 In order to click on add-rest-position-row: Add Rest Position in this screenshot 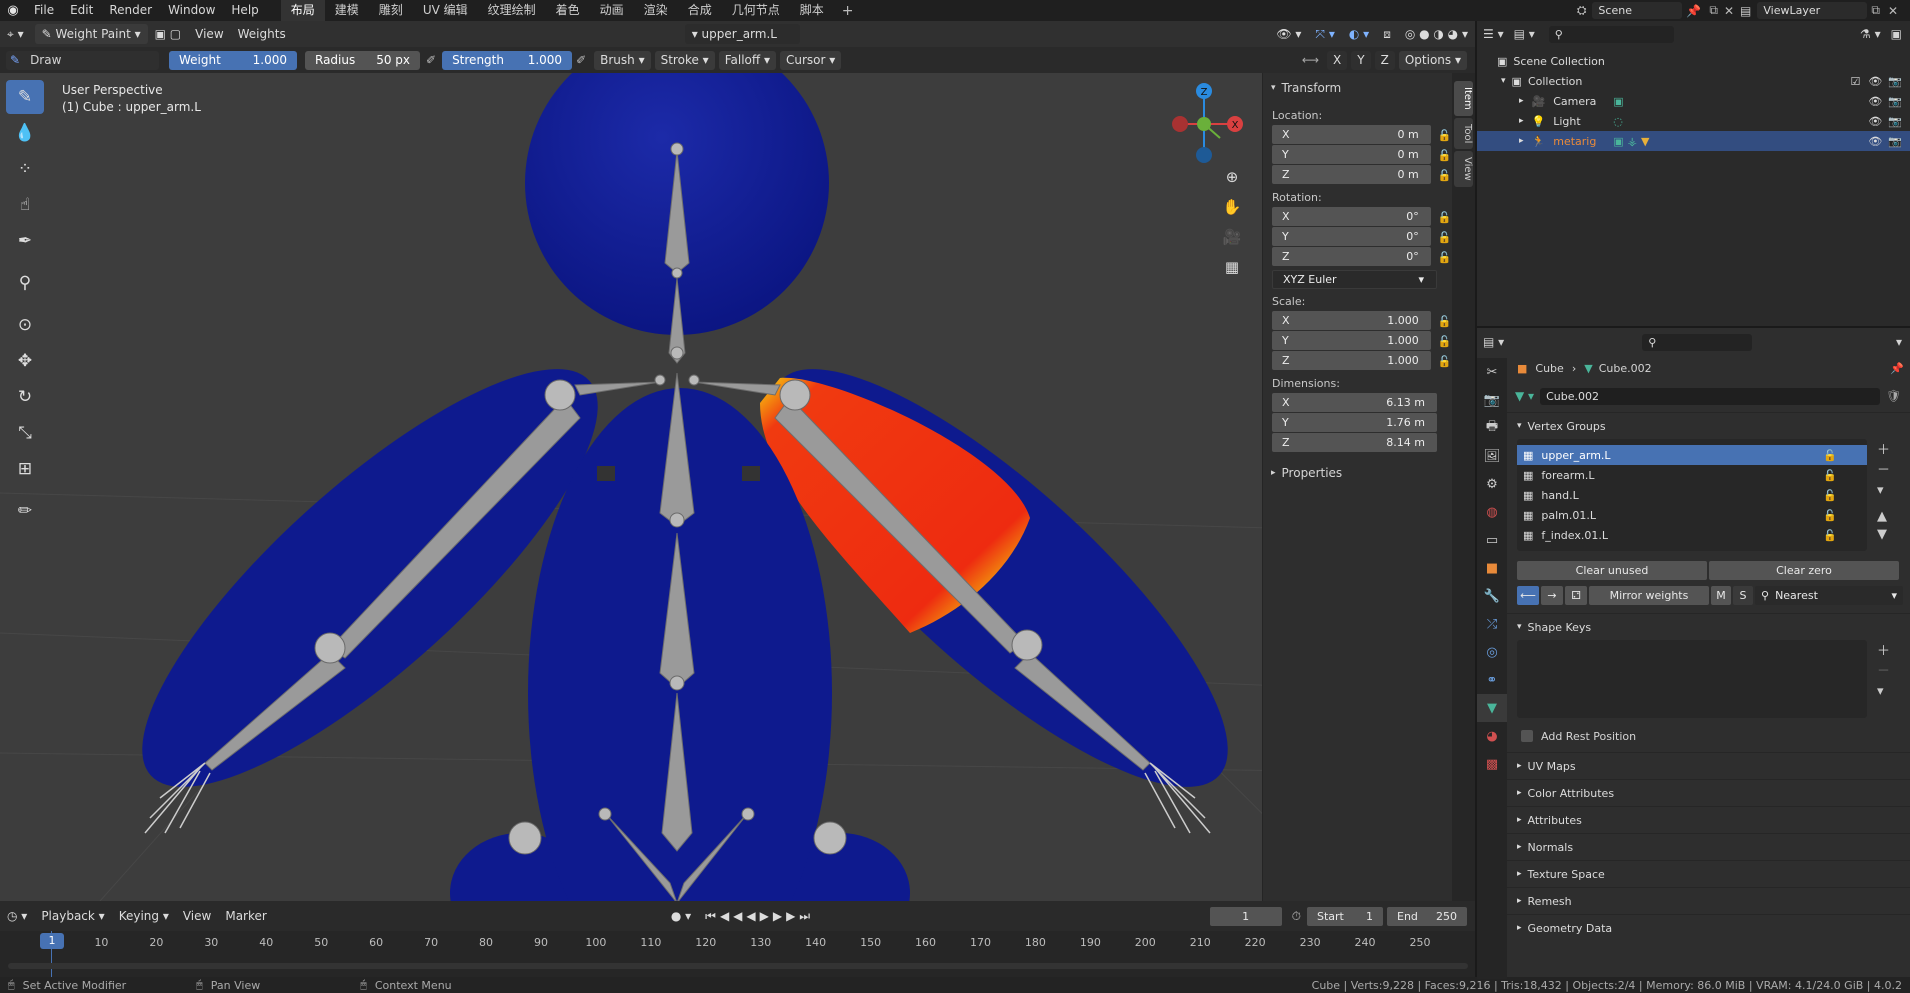, I will do `click(1708, 736)`.